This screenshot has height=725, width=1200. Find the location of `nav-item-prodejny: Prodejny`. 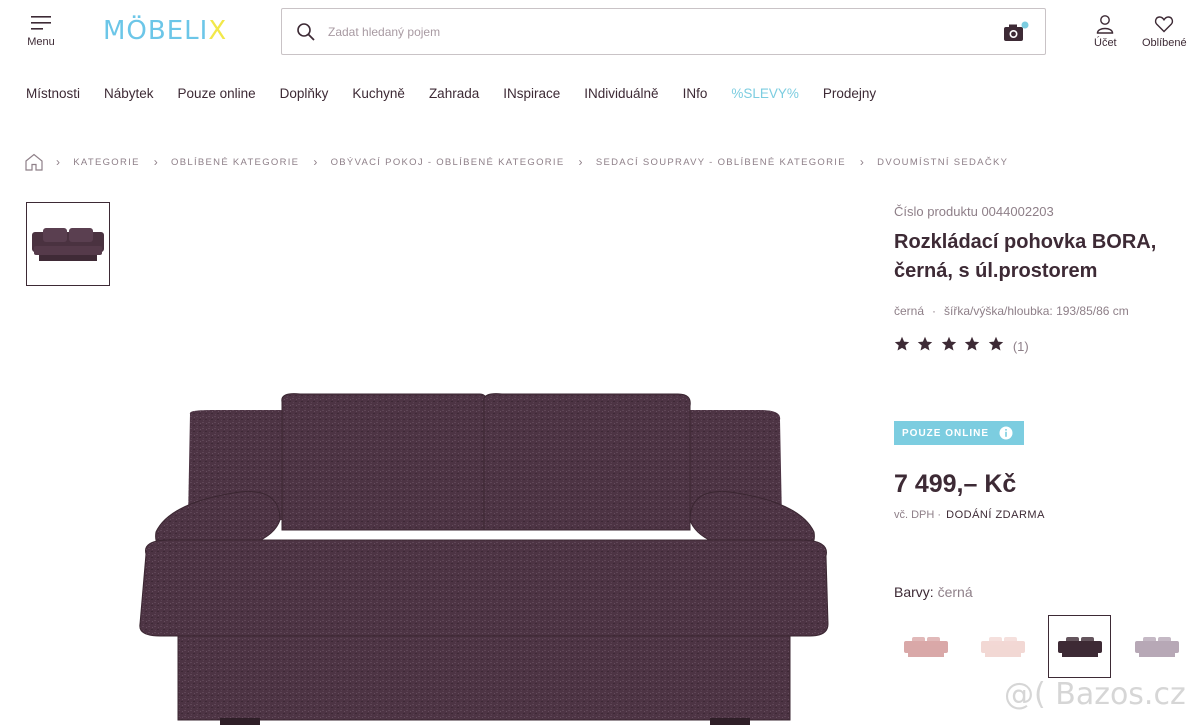

nav-item-prodejny: Prodejny is located at coordinates (849, 93).